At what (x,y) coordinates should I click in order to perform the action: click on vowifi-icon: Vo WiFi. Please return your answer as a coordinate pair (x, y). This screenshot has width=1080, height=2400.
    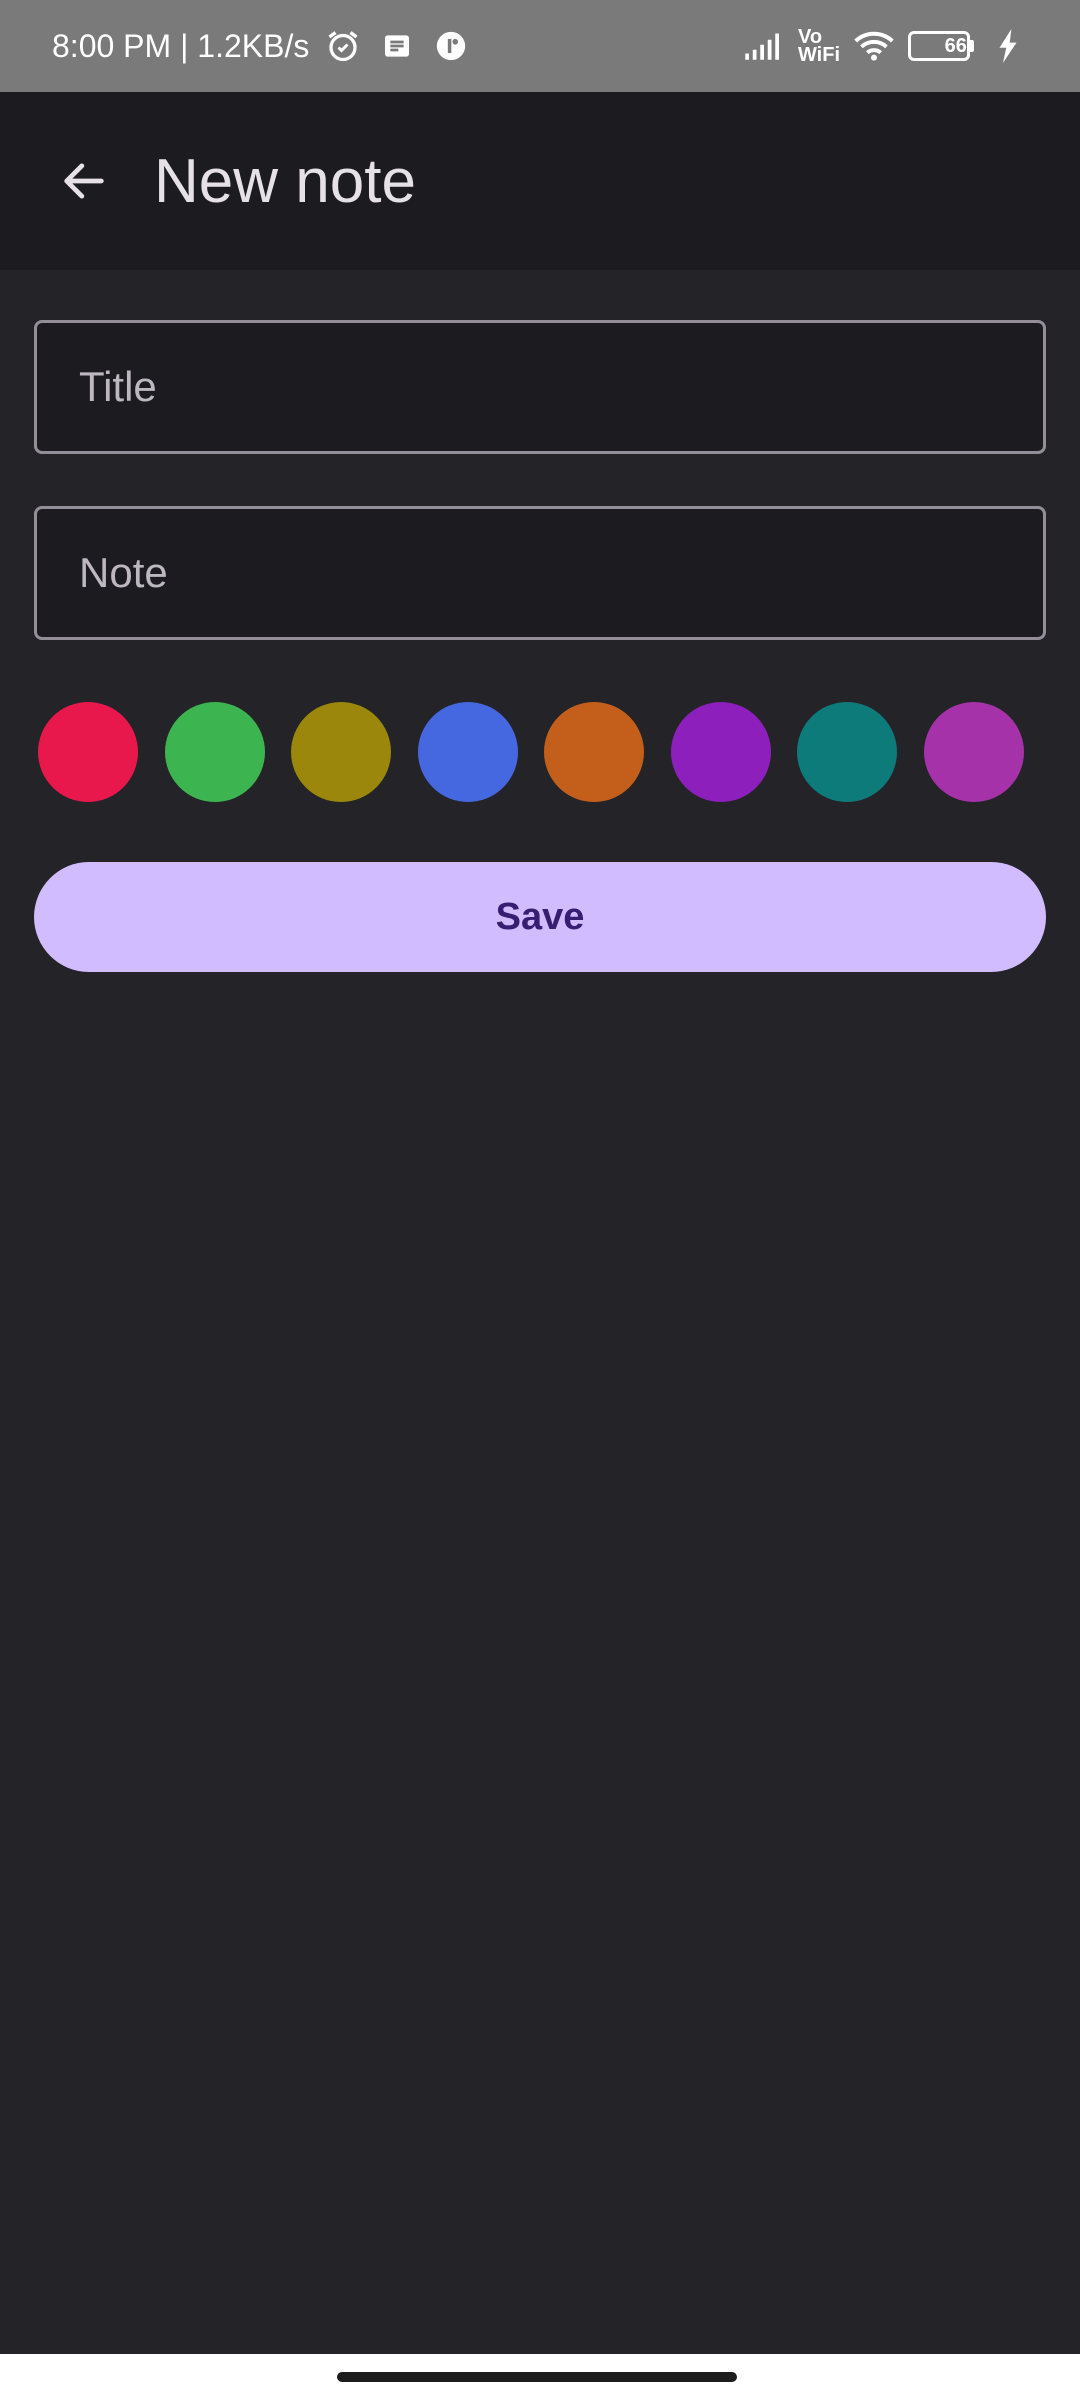
    Looking at the image, I should click on (818, 46).